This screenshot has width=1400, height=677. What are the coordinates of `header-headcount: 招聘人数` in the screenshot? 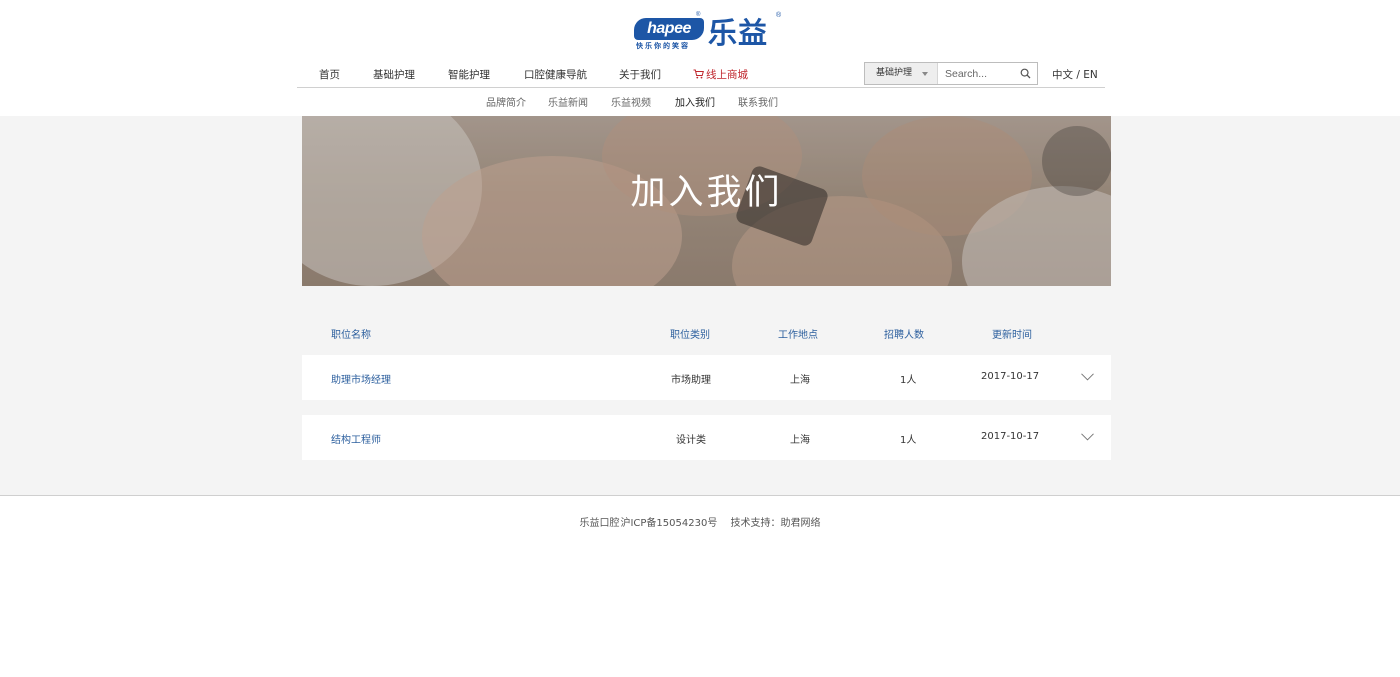 It's located at (904, 335).